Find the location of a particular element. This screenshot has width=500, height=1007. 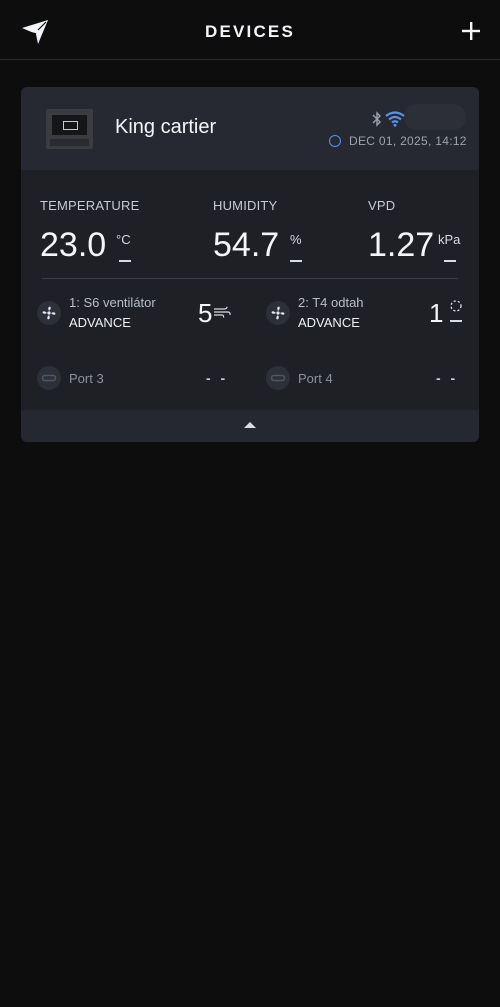

metric-trend-temperature is located at coordinates (125, 261).